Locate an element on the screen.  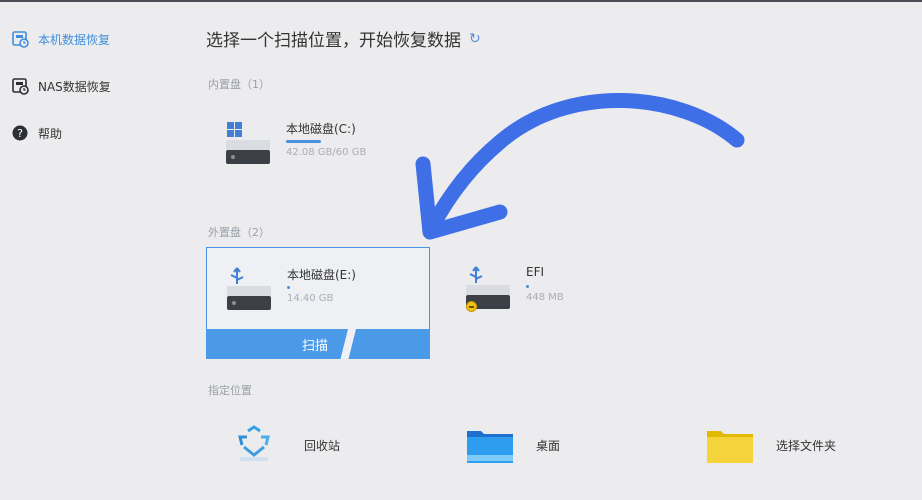
folder-icon is located at coordinates (731, 445).